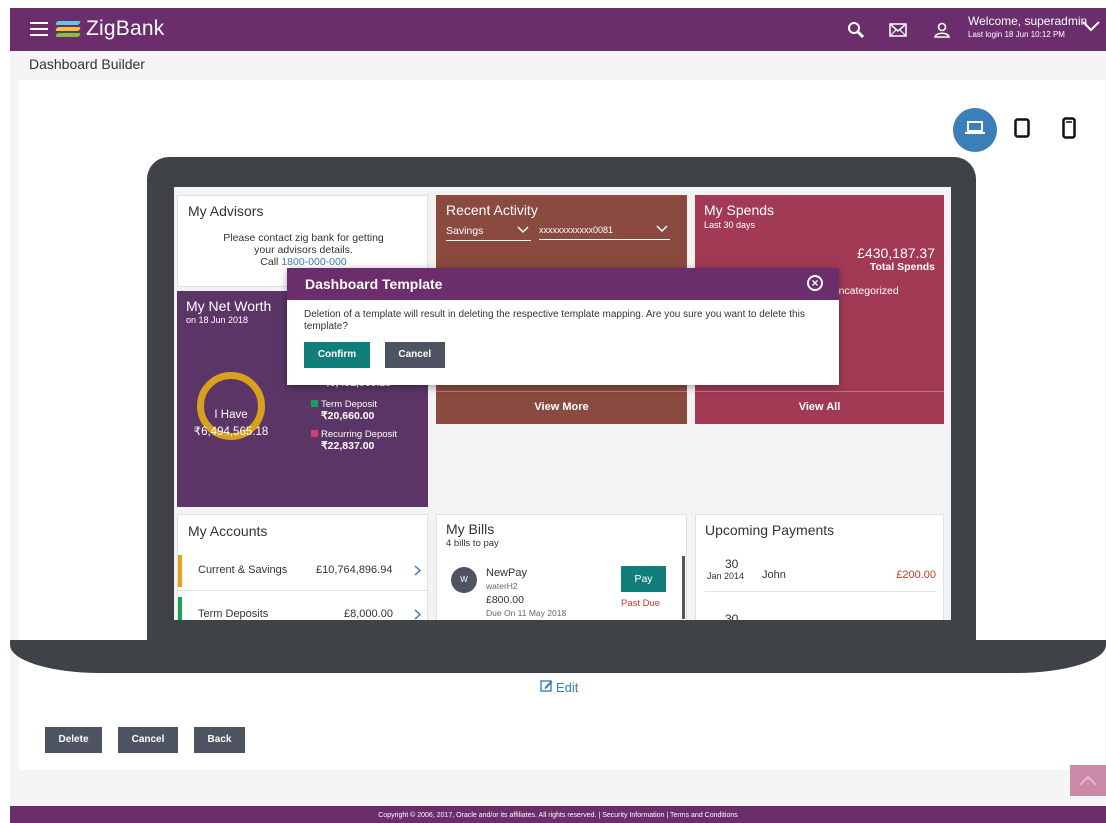 The height and width of the screenshot is (823, 1106). I want to click on payment-month-year: Jan 2014, so click(726, 576).